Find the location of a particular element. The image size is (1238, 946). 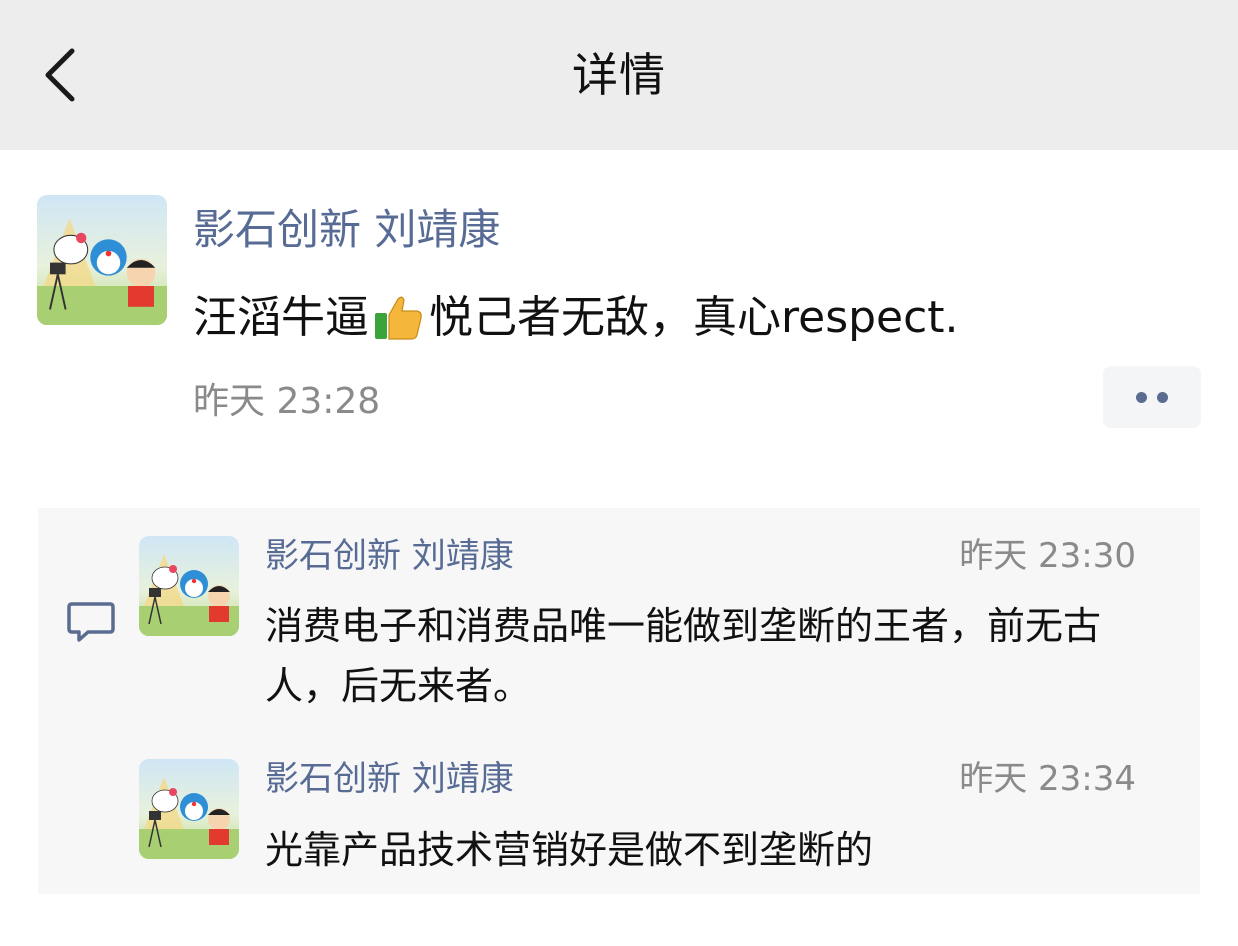

post-timestamp: 昨天 23:28 is located at coordinates (287, 401).